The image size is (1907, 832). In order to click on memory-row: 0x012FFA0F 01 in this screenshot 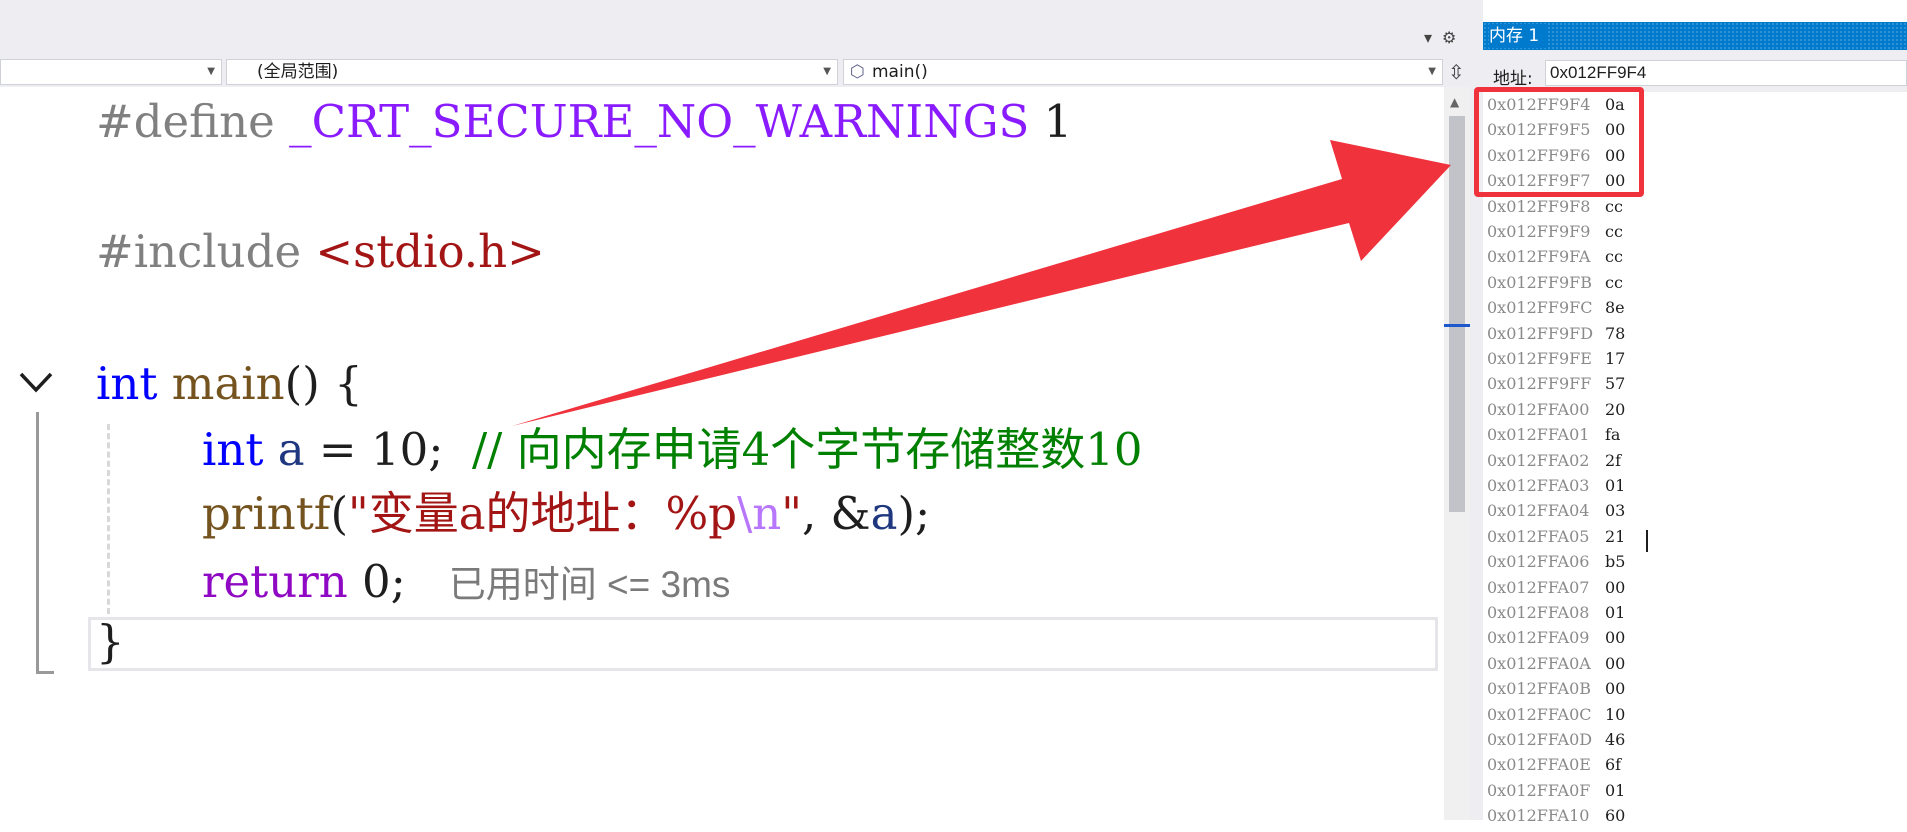, I will do `click(1556, 794)`.